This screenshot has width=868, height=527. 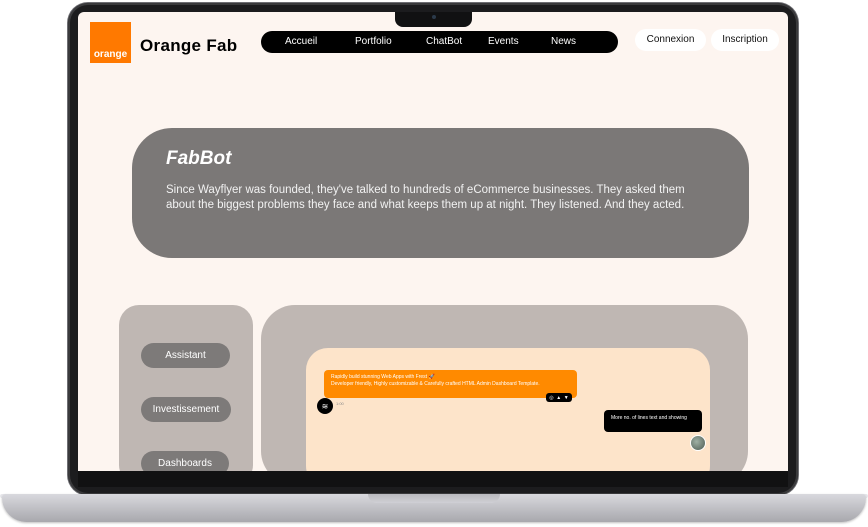 What do you see at coordinates (433, 479) in the screenshot?
I see `screen-bottom-bezel` at bounding box center [433, 479].